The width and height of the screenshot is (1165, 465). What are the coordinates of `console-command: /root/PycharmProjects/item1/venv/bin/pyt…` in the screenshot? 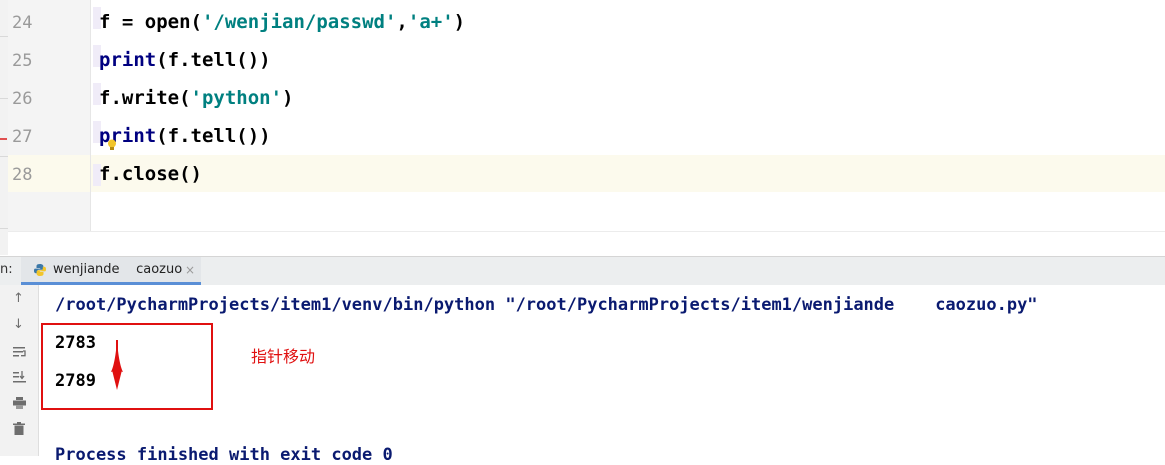 It's located at (546, 305).